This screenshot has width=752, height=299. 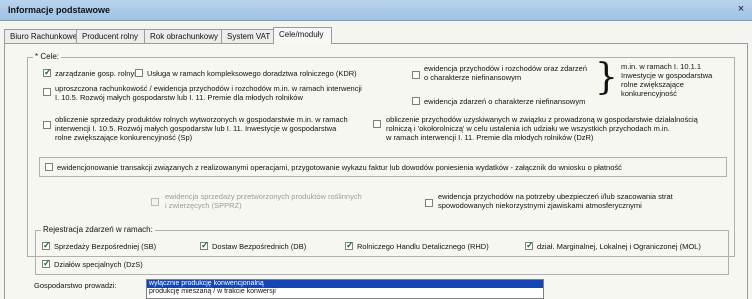 I want to click on rej-db-checkbox, so click(x=204, y=245).